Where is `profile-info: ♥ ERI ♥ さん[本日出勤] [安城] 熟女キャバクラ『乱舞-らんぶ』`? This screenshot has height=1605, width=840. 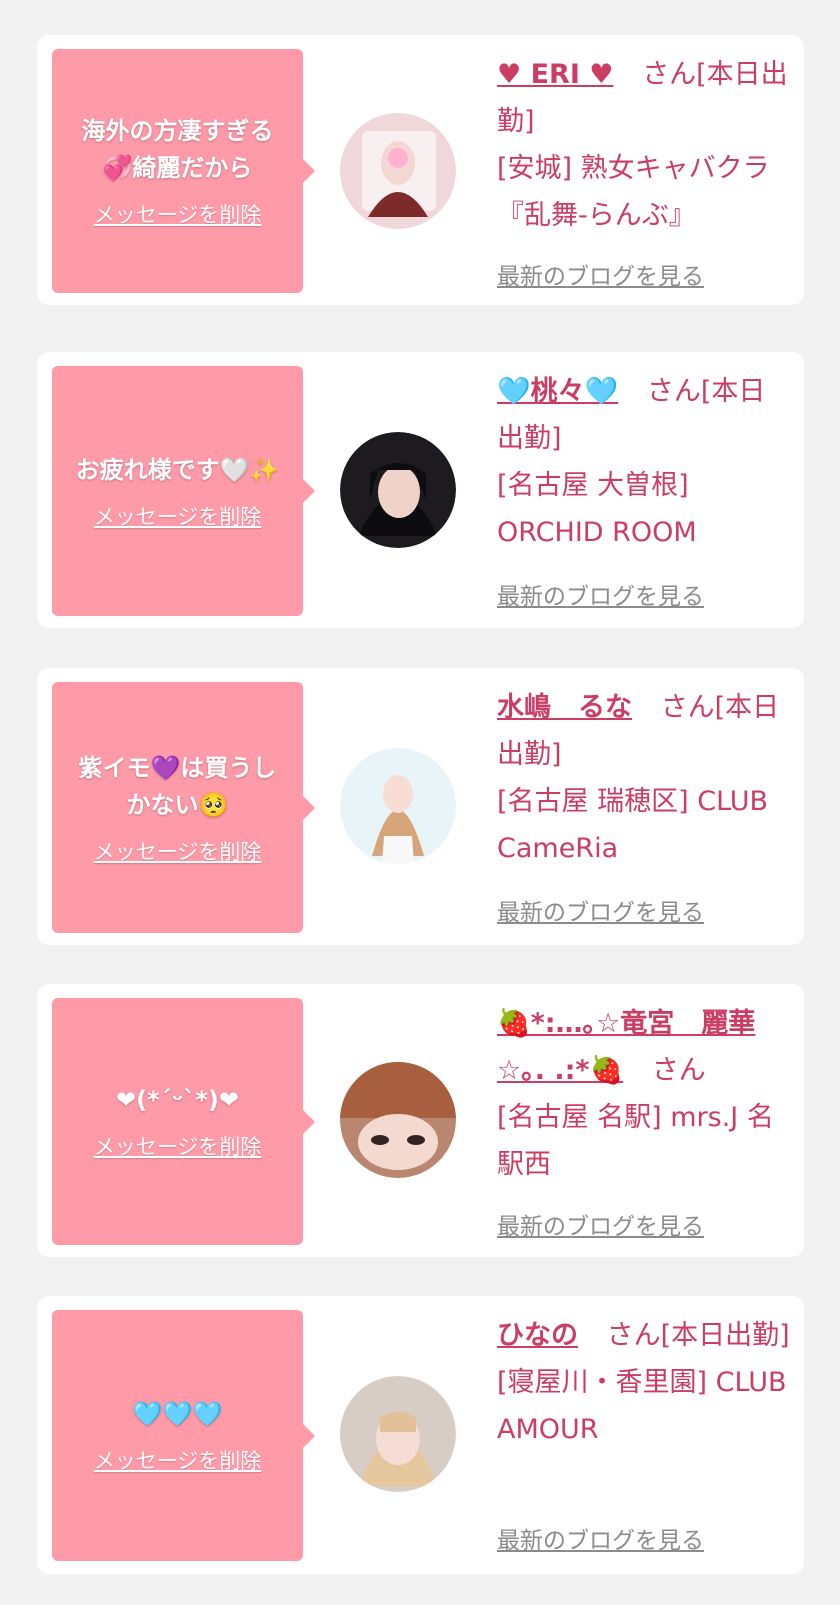 profile-info: ♥ ERI ♥ さん[本日出勤] [安城] 熟女キャバクラ『乱舞-らんぶ』 is located at coordinates (644, 145).